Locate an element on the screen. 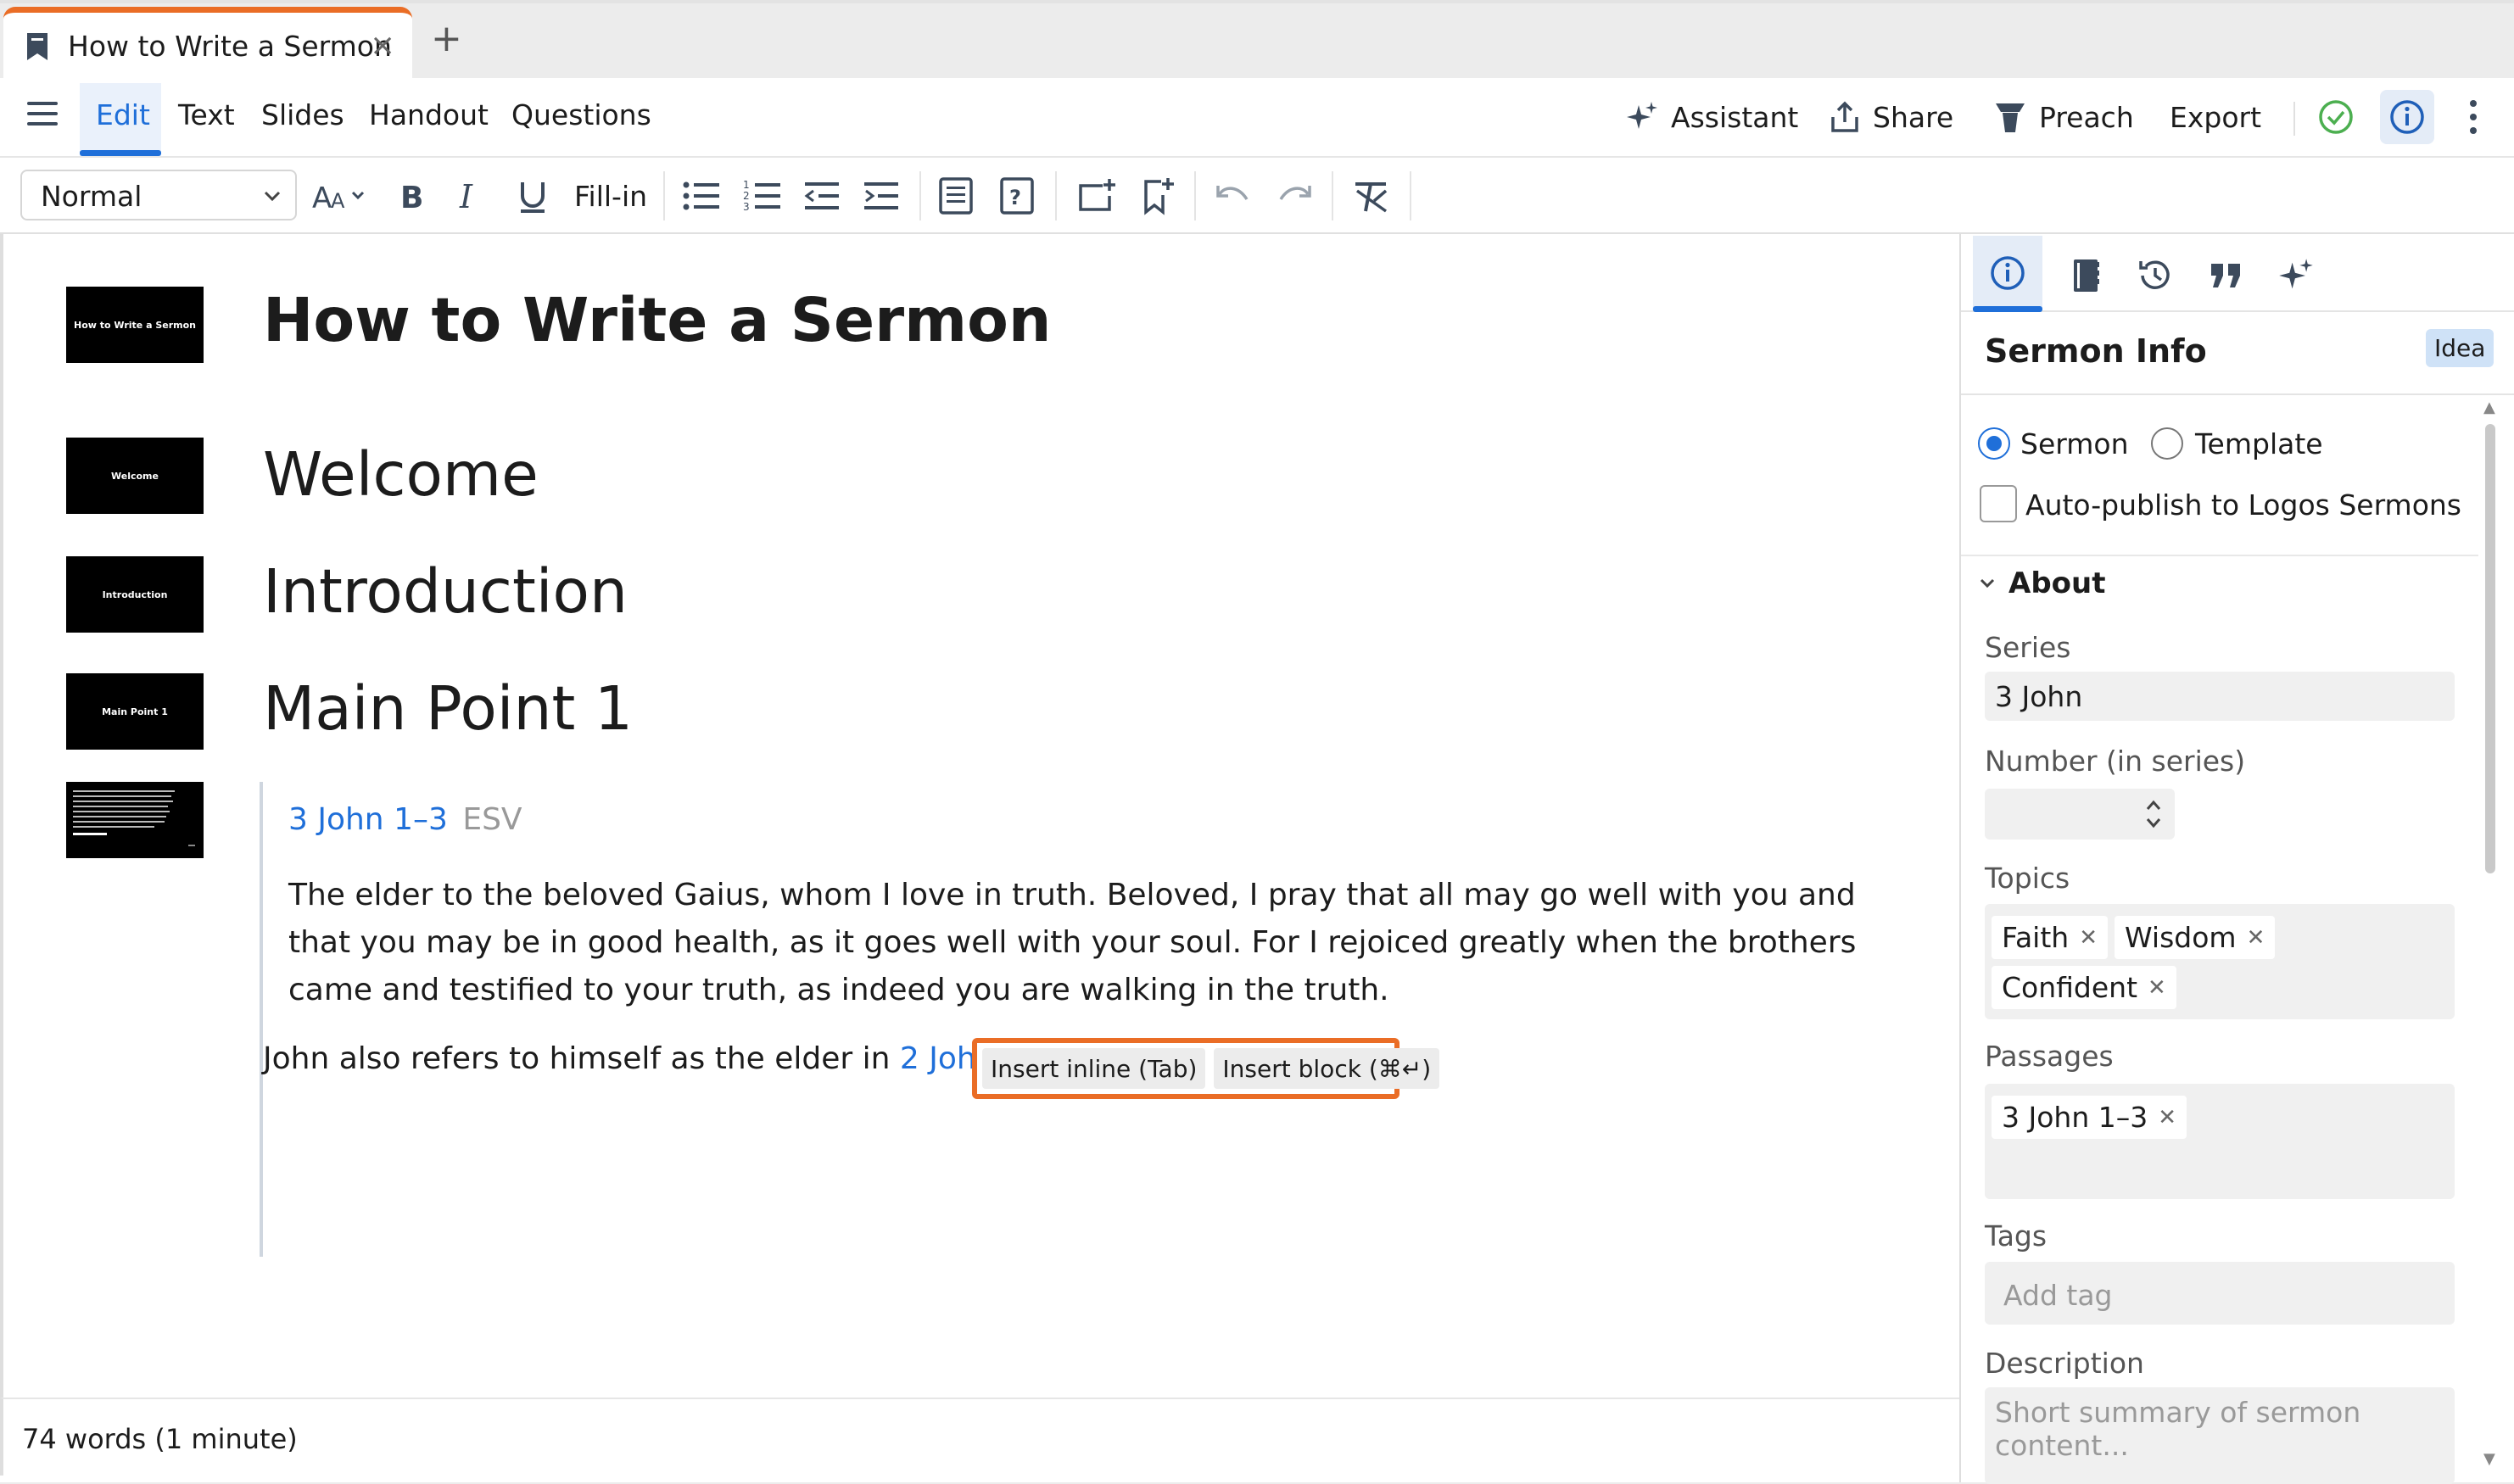  italic-button: I is located at coordinates (471, 196).